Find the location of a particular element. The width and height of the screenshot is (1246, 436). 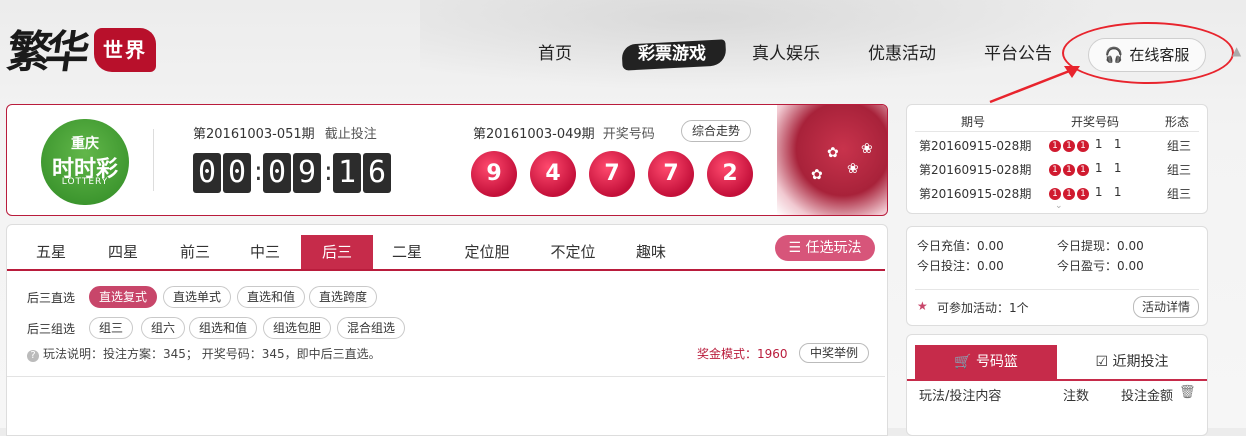

badge-city: 重庆 is located at coordinates (85, 144).